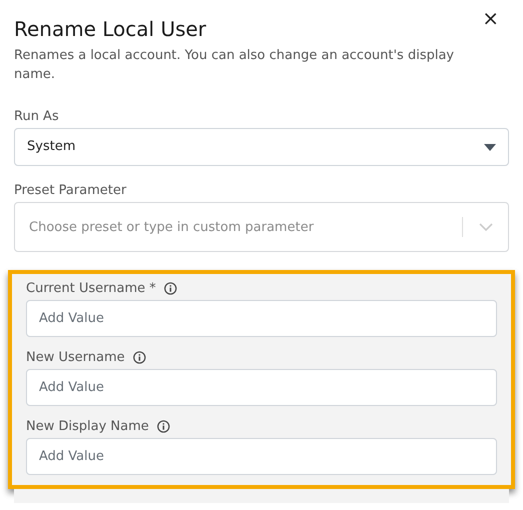 This screenshot has width=523, height=510. Describe the element at coordinates (37, 116) in the screenshot. I see `field-label: Run As` at that location.